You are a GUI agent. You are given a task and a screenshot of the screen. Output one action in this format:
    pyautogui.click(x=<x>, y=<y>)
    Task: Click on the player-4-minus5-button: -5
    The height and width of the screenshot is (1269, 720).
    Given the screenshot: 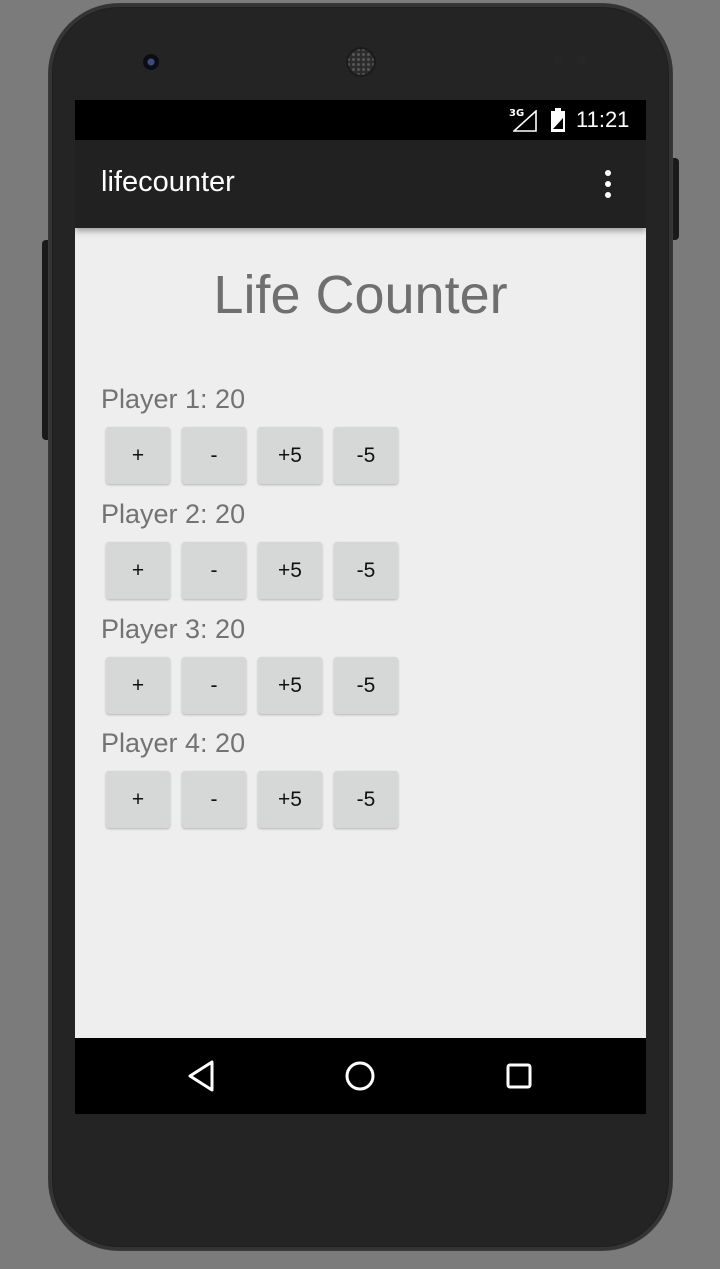 What is the action you would take?
    pyautogui.click(x=366, y=799)
    